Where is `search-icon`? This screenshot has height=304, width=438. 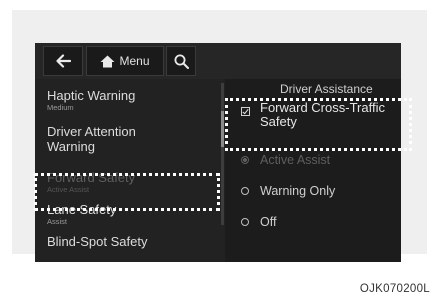
search-icon is located at coordinates (181, 61).